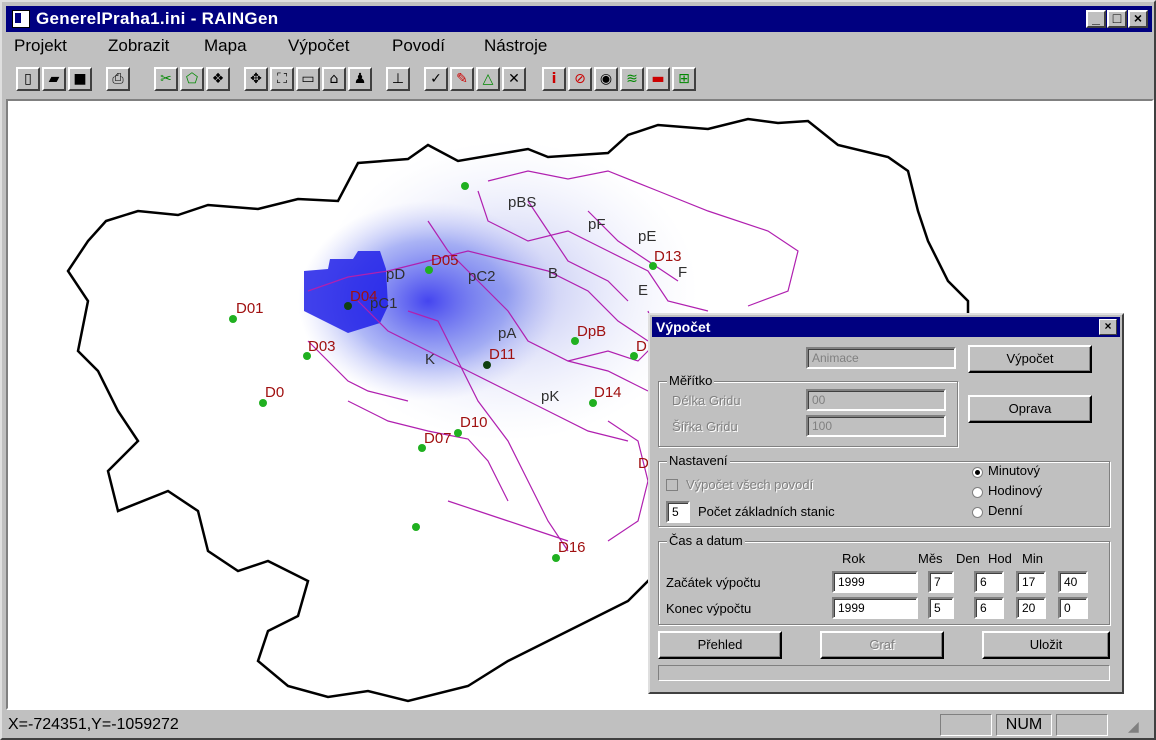 The image size is (1156, 740). I want to click on animace-field: Animace, so click(881, 358).